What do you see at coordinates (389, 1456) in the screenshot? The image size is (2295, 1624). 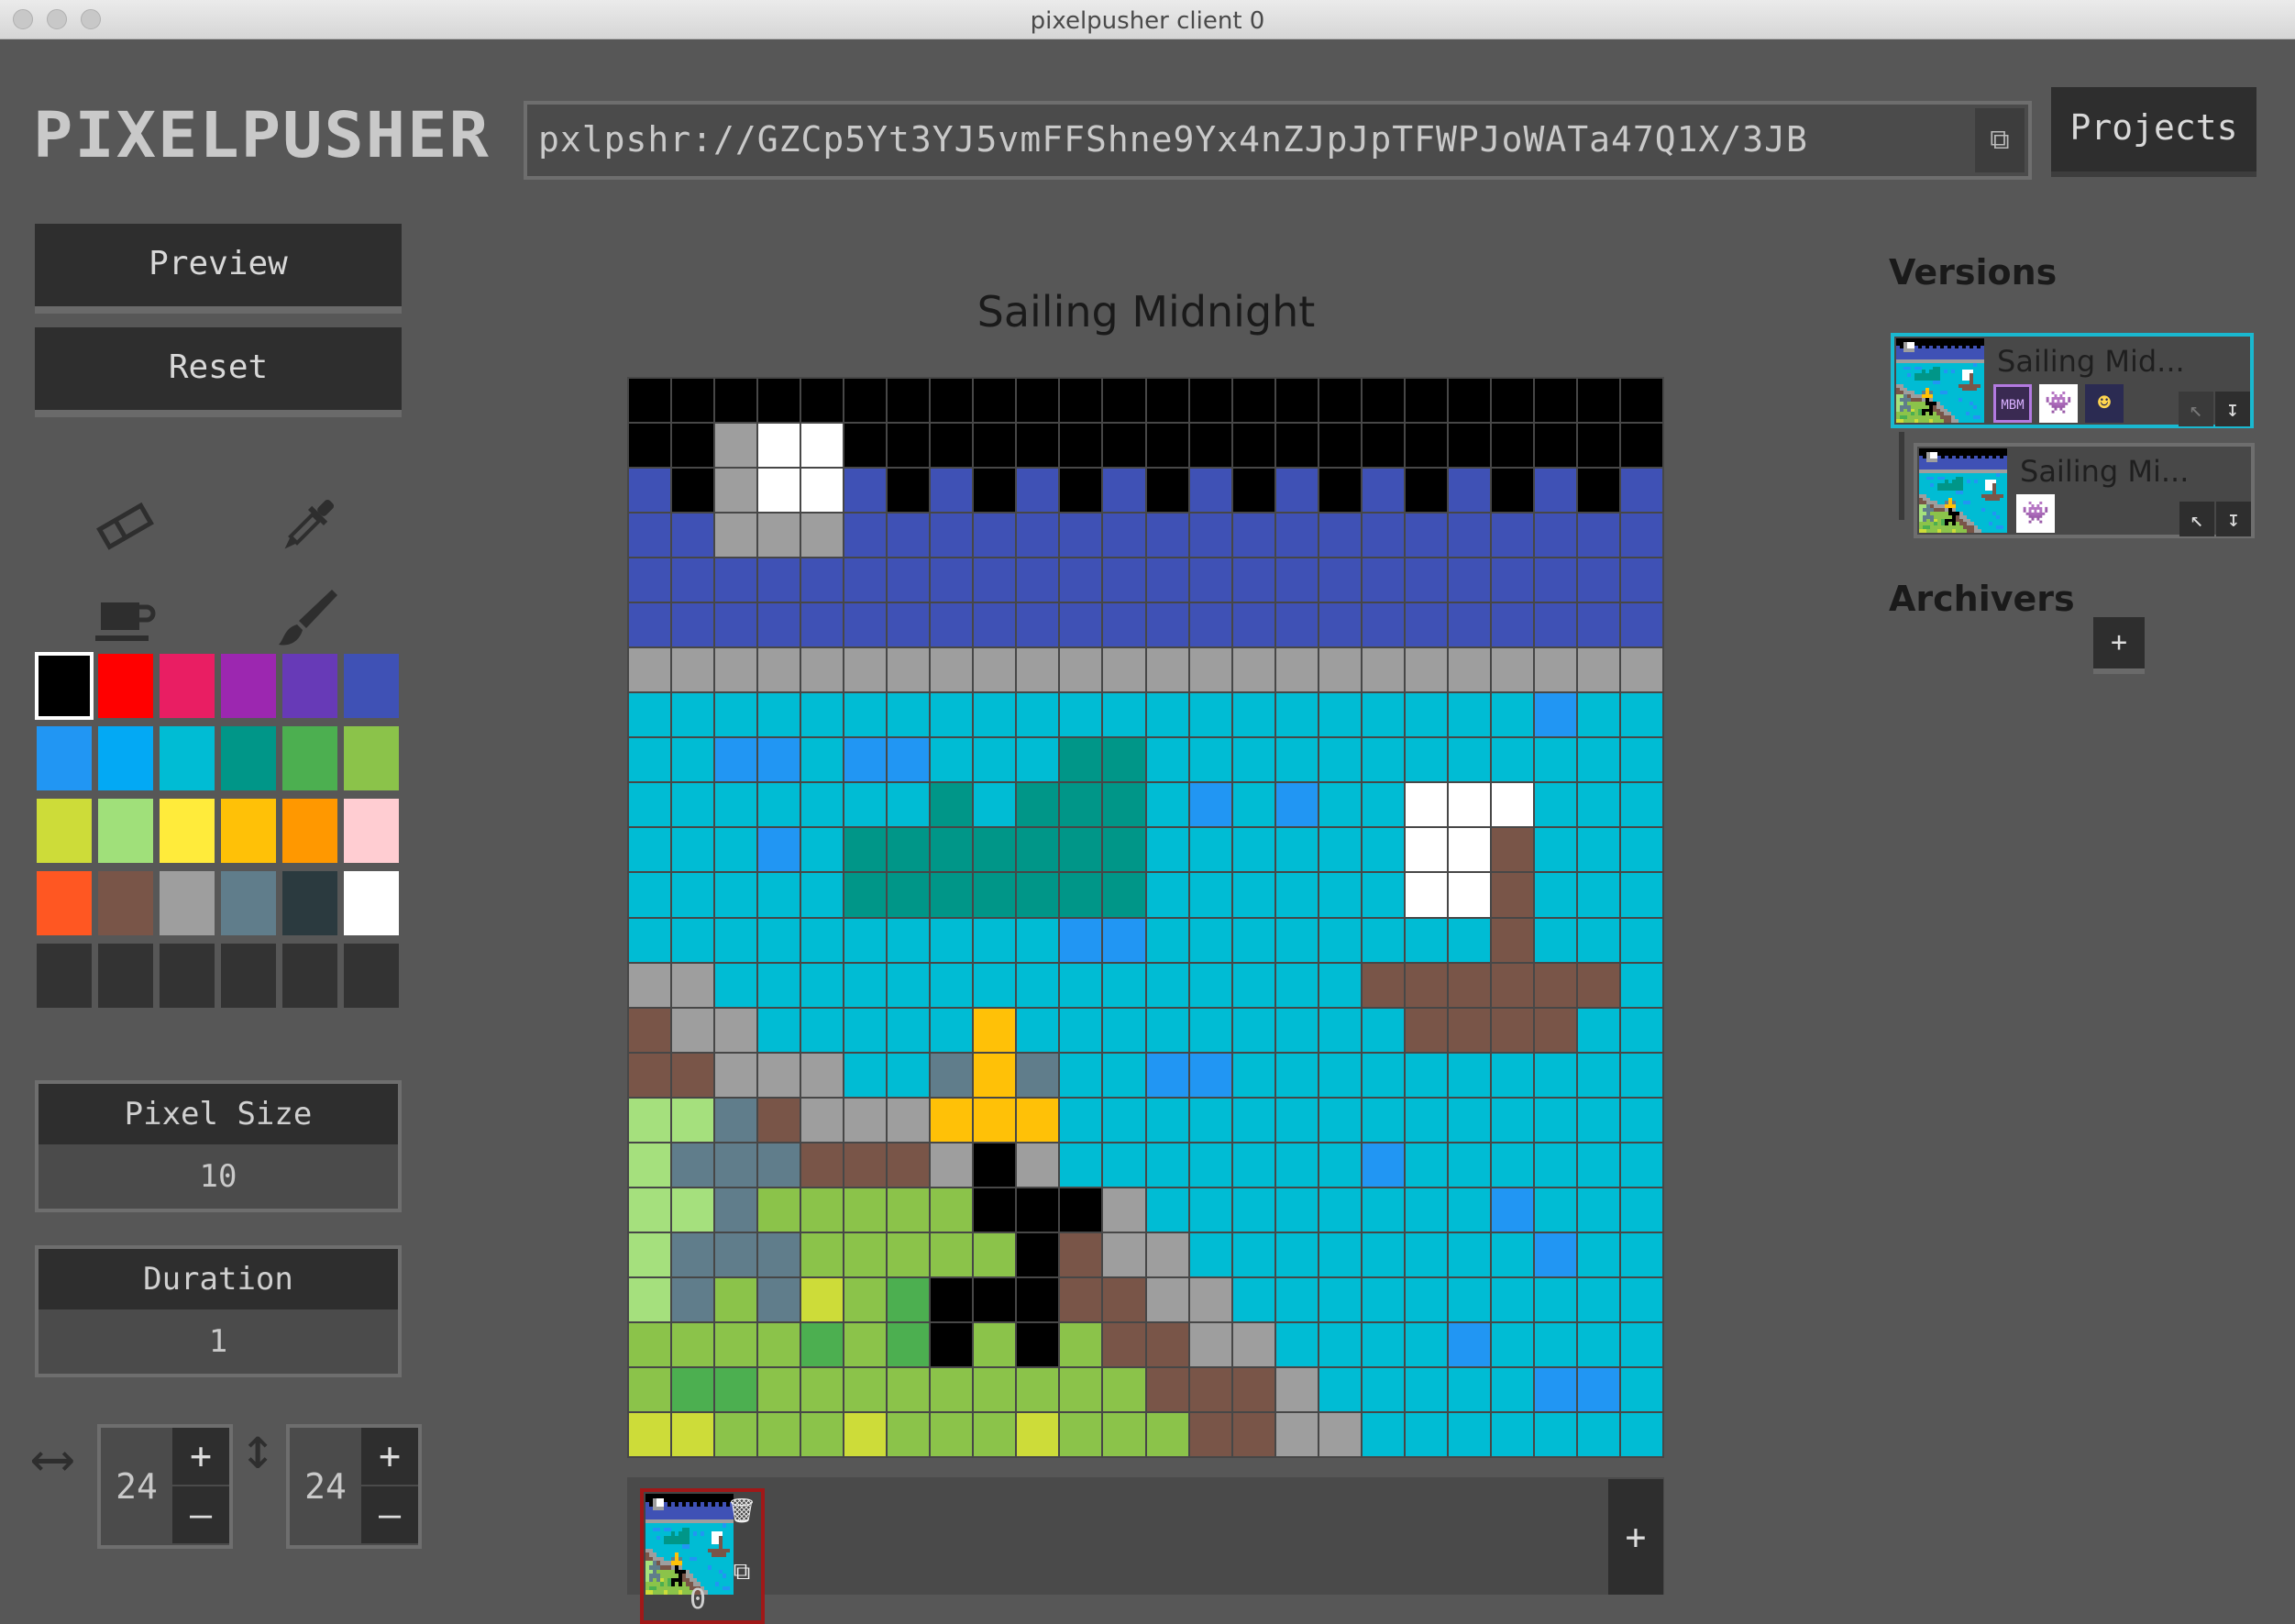 I see `height-increase-button: +` at bounding box center [389, 1456].